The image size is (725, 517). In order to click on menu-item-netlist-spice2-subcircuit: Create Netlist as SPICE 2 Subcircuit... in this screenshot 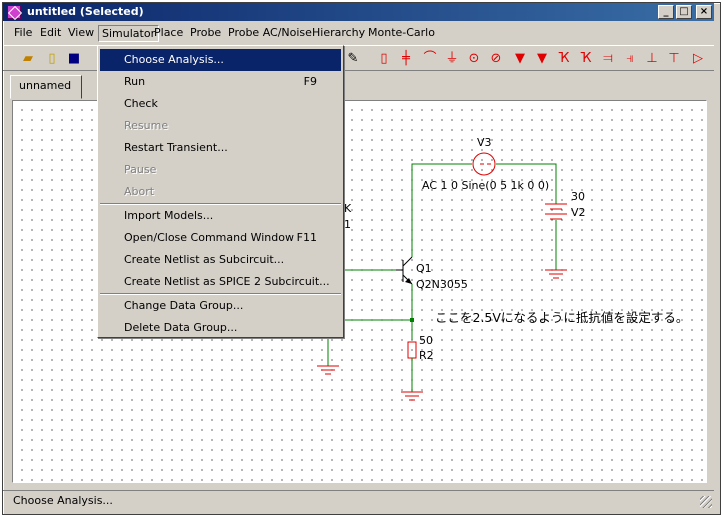, I will do `click(220, 282)`.